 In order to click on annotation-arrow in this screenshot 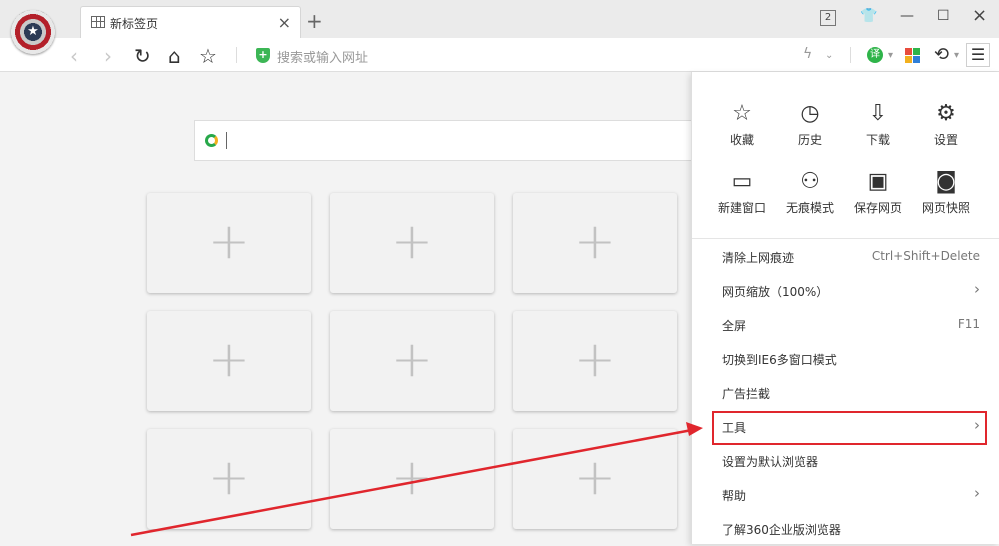, I will do `click(416, 479)`.